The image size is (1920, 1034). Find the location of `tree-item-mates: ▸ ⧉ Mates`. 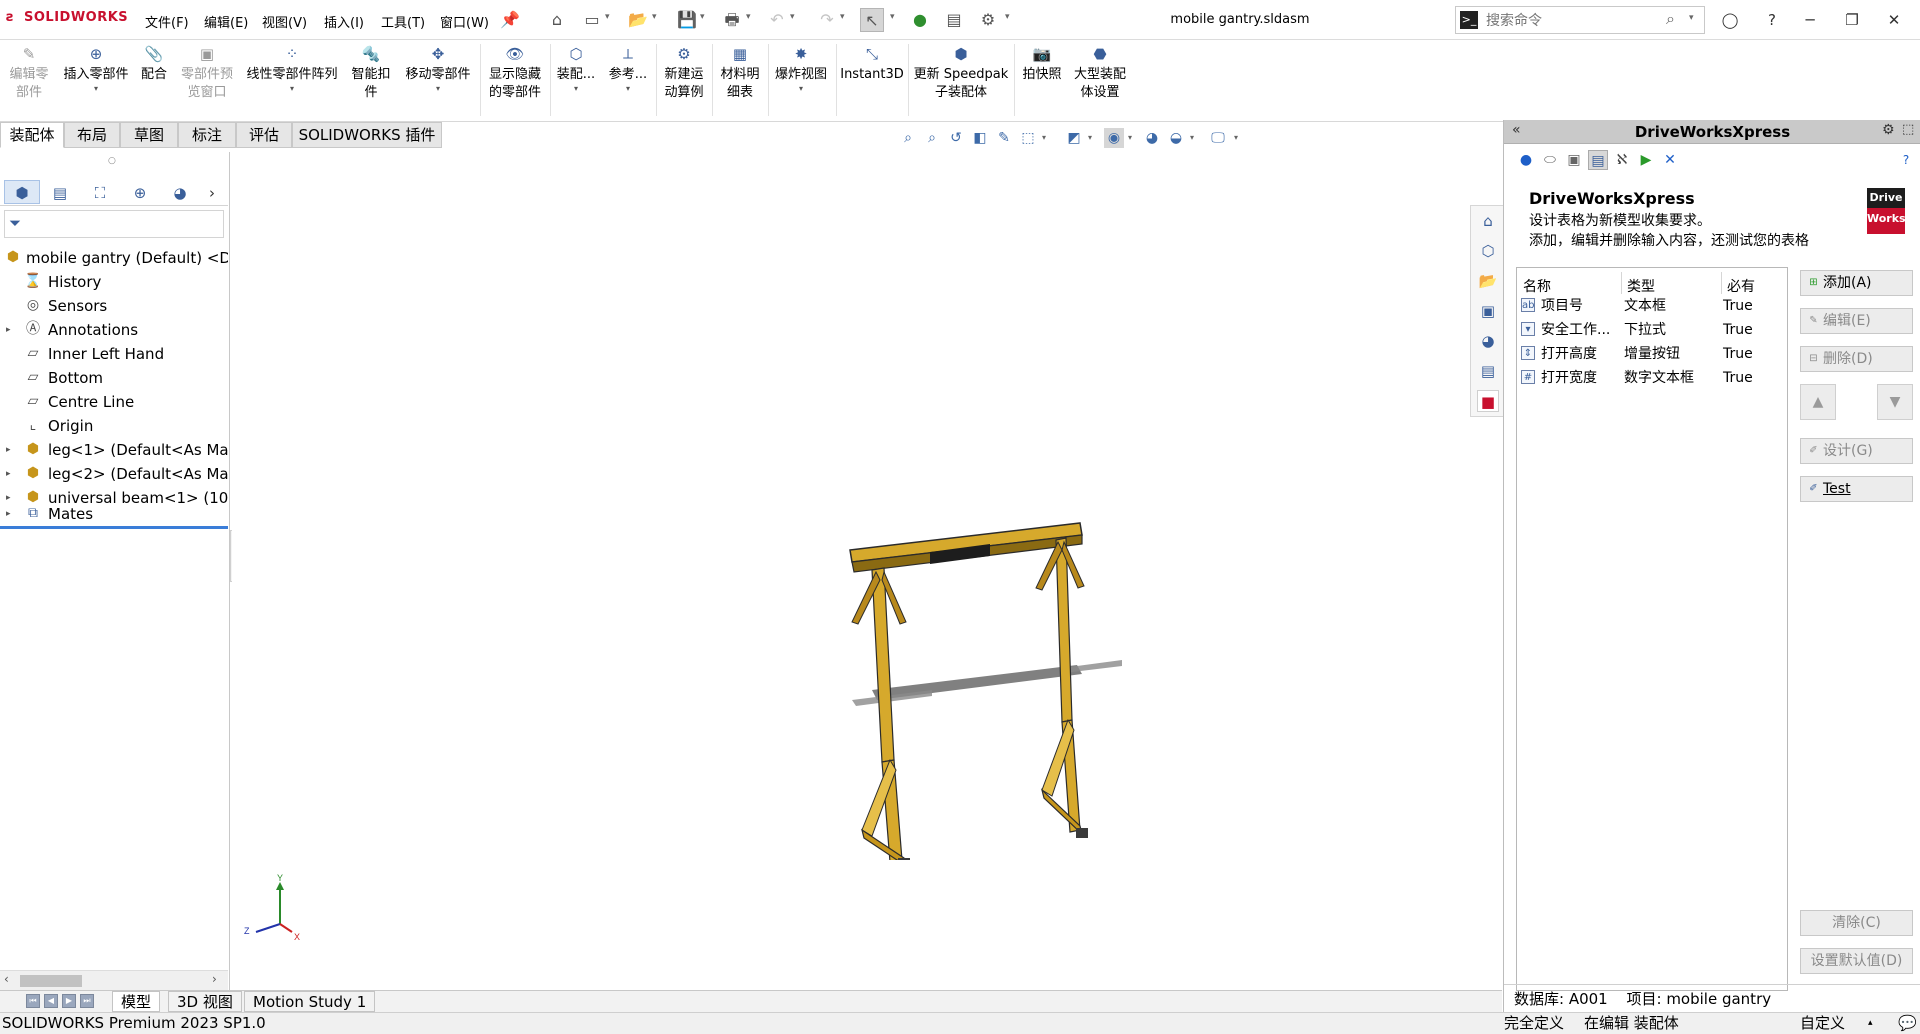

tree-item-mates: ▸ ⧉ Mates is located at coordinates (114, 514).